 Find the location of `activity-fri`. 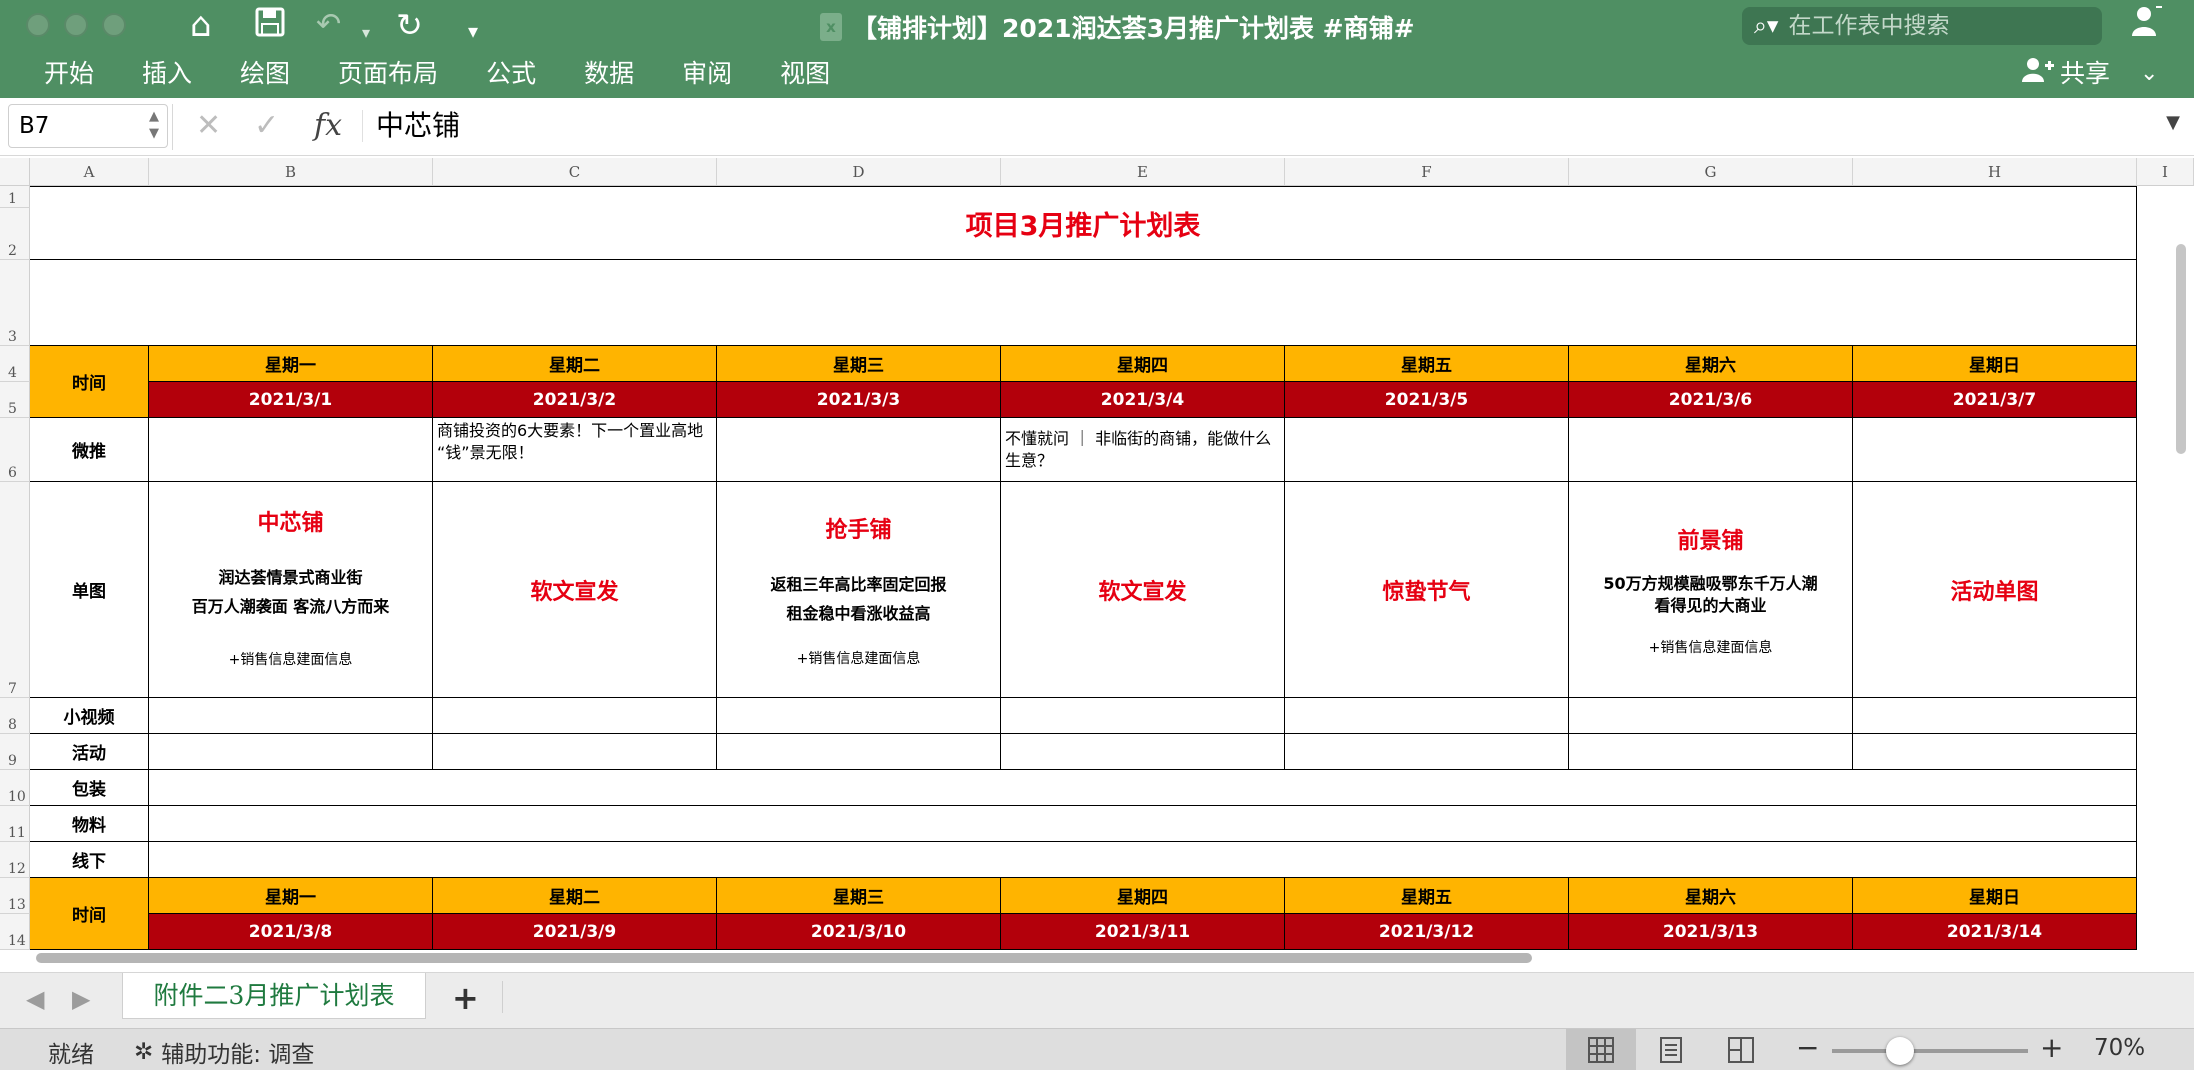

activity-fri is located at coordinates (1427, 752).